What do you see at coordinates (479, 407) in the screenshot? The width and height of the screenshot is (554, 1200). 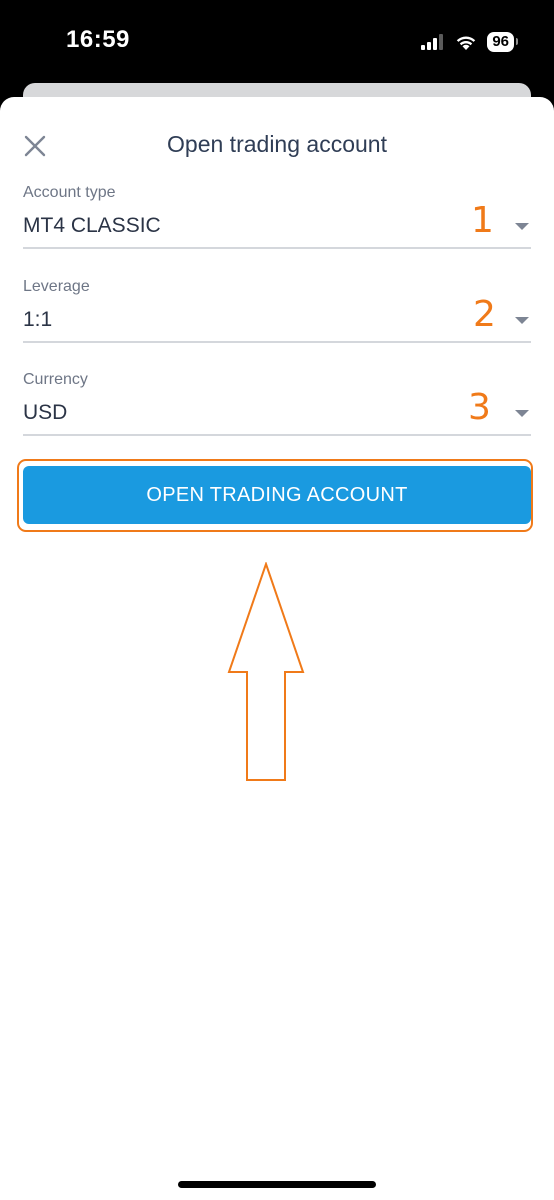 I see `annotation-number-3: 3` at bounding box center [479, 407].